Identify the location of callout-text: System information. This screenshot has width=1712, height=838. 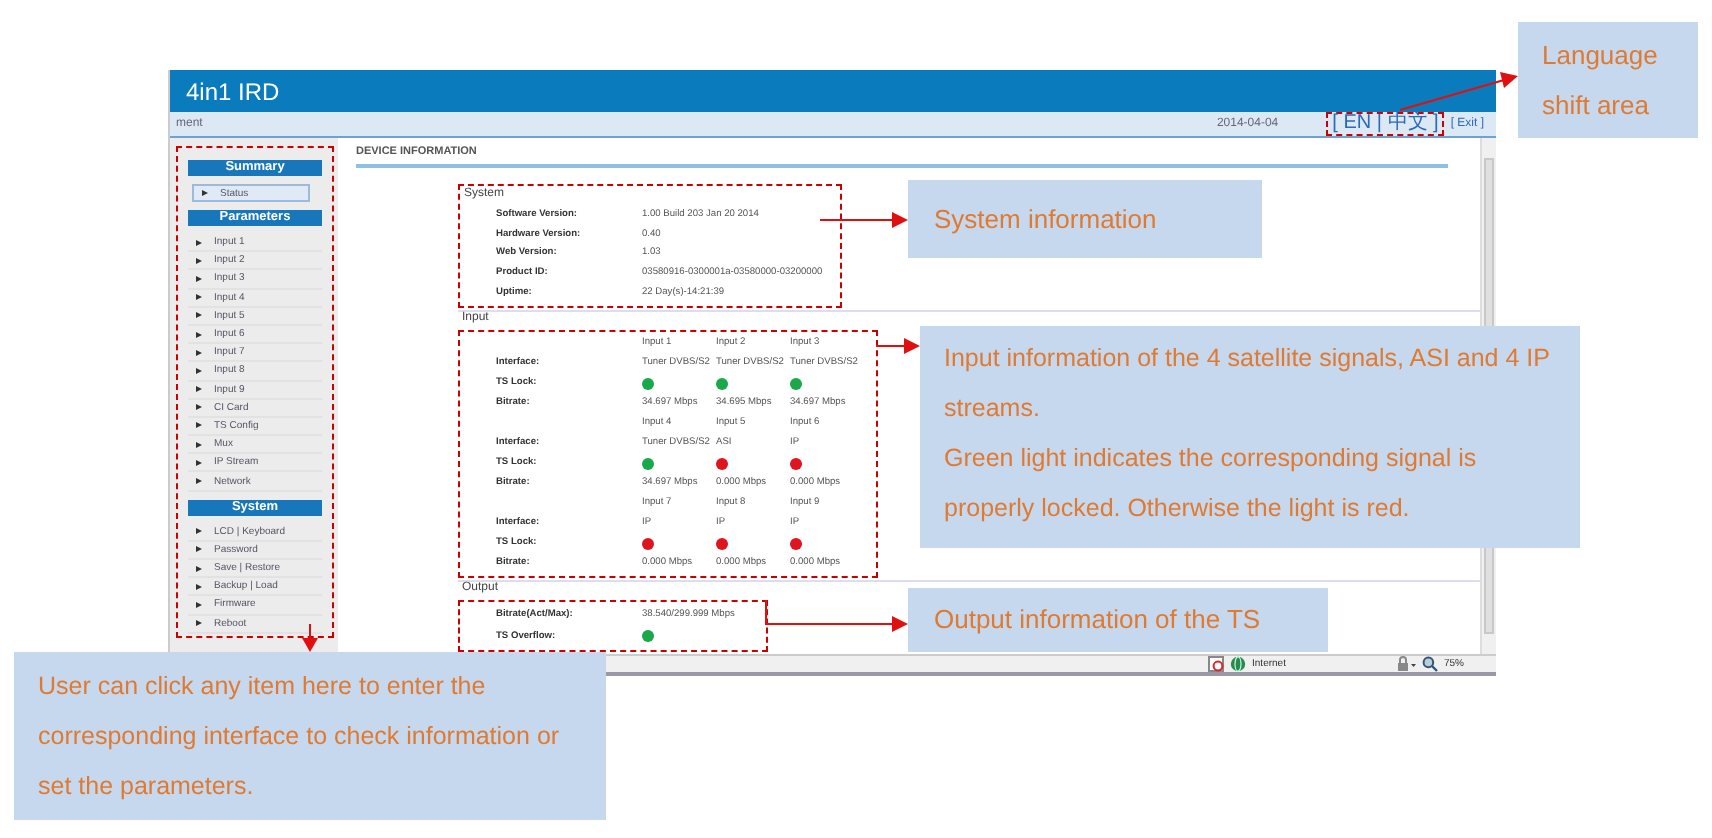
(1046, 220).